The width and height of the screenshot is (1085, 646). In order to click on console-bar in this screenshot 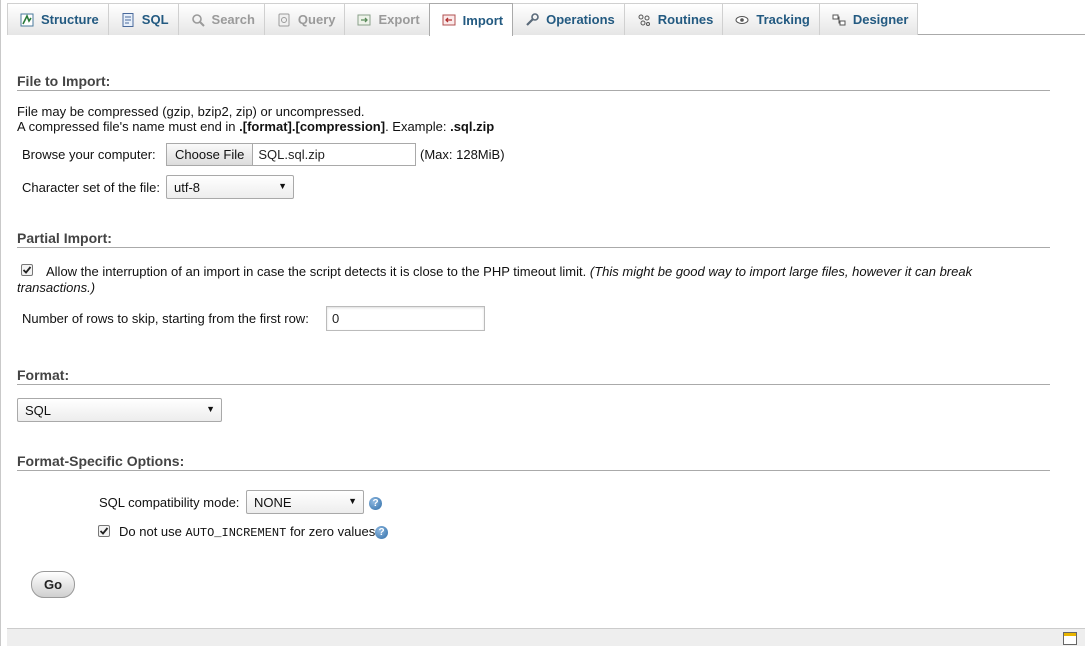, I will do `click(546, 637)`.